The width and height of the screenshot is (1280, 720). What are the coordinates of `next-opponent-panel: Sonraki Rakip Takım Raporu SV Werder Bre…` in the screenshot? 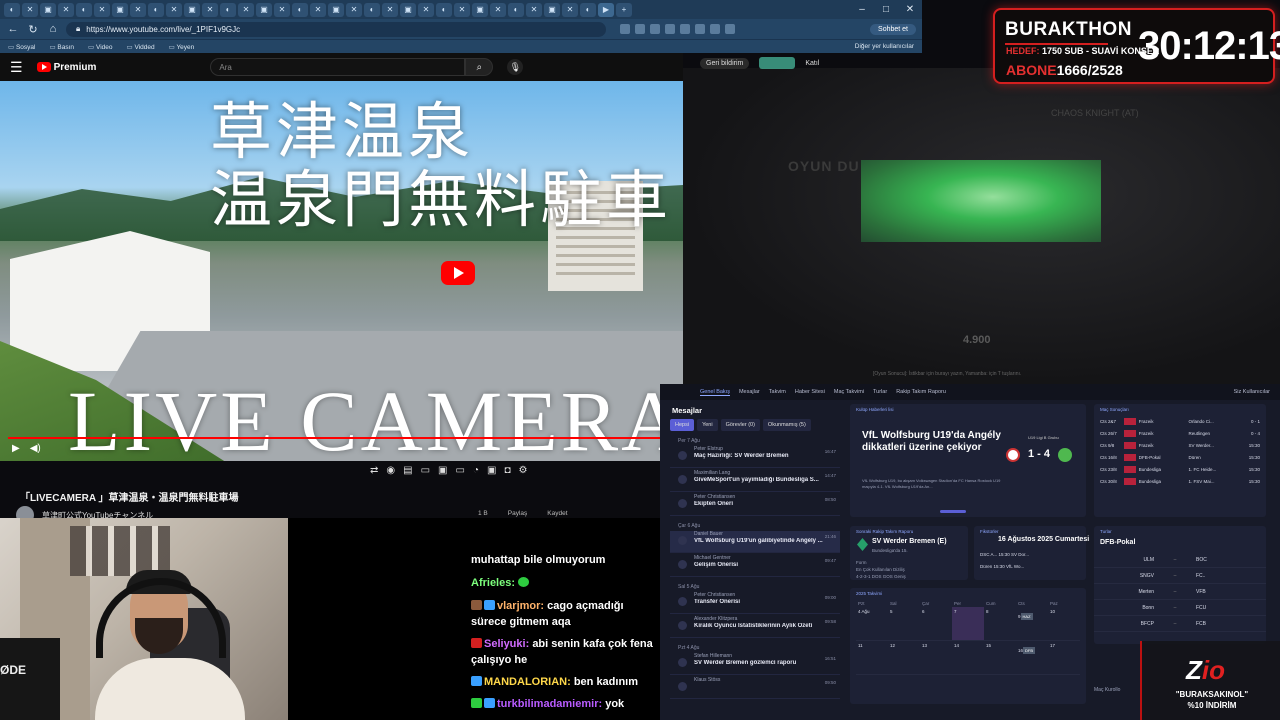 It's located at (909, 553).